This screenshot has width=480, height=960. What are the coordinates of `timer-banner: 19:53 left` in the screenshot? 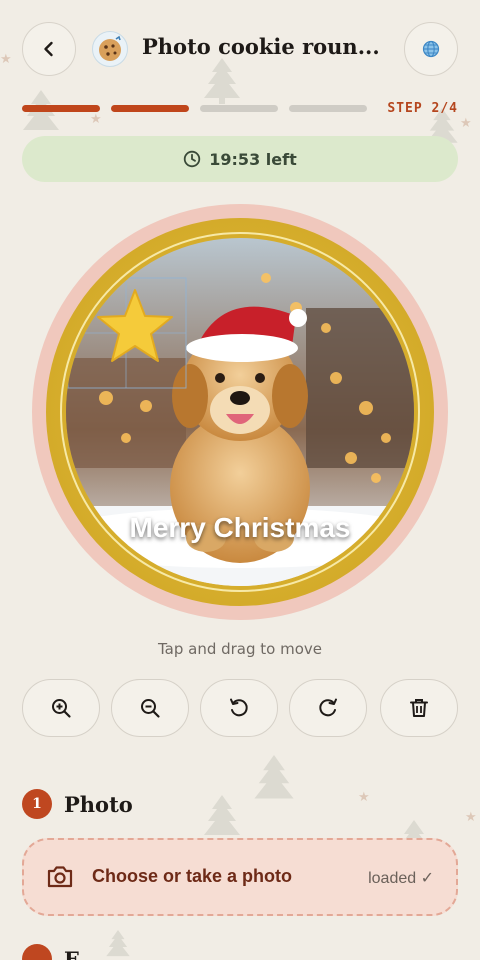 It's located at (240, 159).